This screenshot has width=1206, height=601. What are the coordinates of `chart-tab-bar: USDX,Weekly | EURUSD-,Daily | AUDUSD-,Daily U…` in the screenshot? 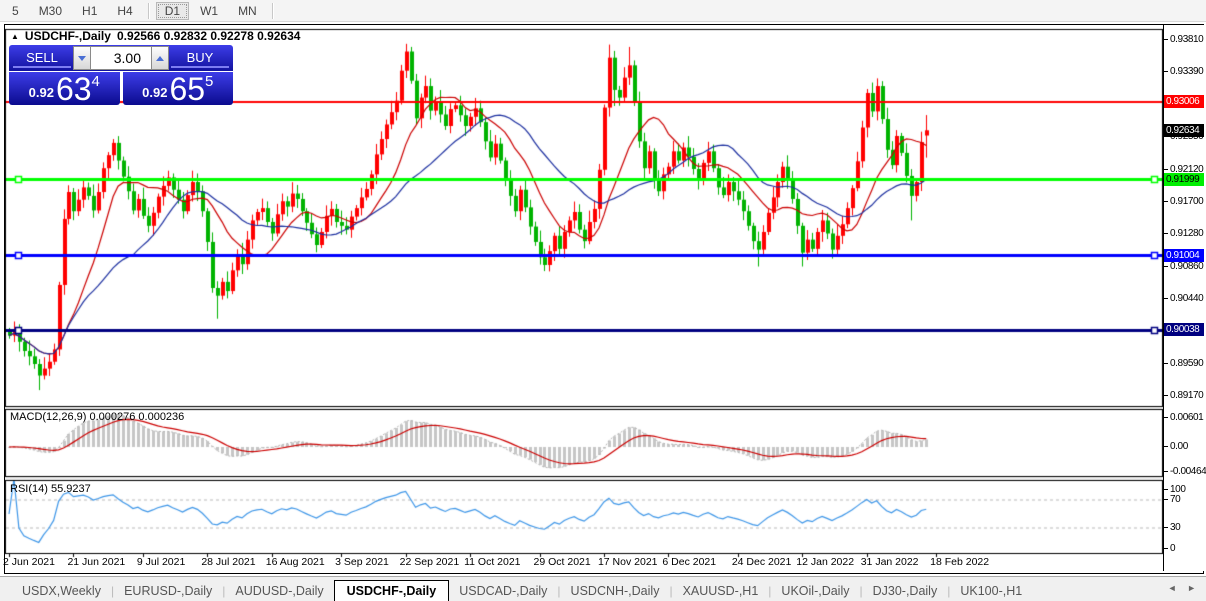 It's located at (603, 588).